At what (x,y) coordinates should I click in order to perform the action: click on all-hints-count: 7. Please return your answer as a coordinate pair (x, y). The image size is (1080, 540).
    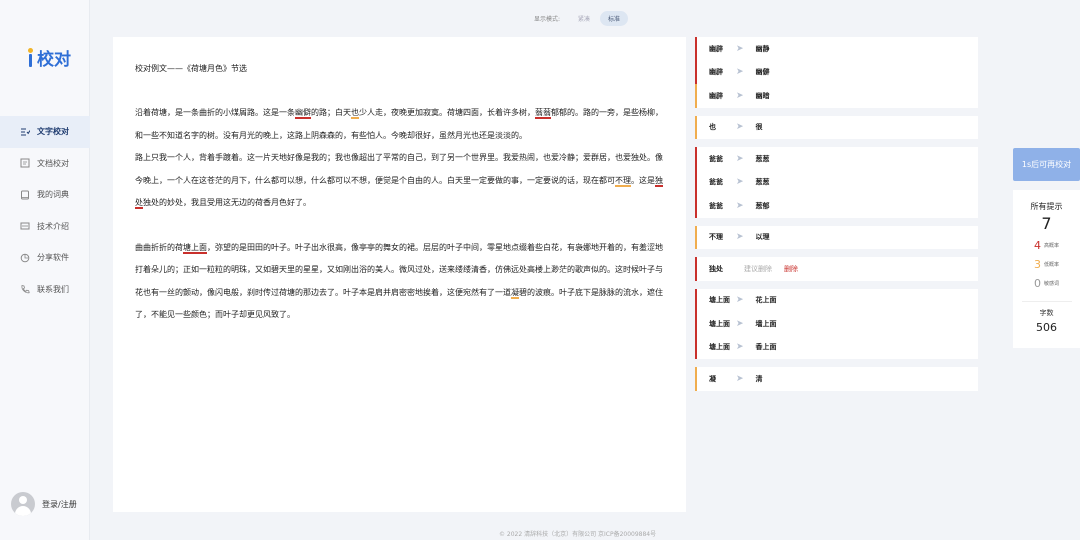
    Looking at the image, I should click on (1046, 223).